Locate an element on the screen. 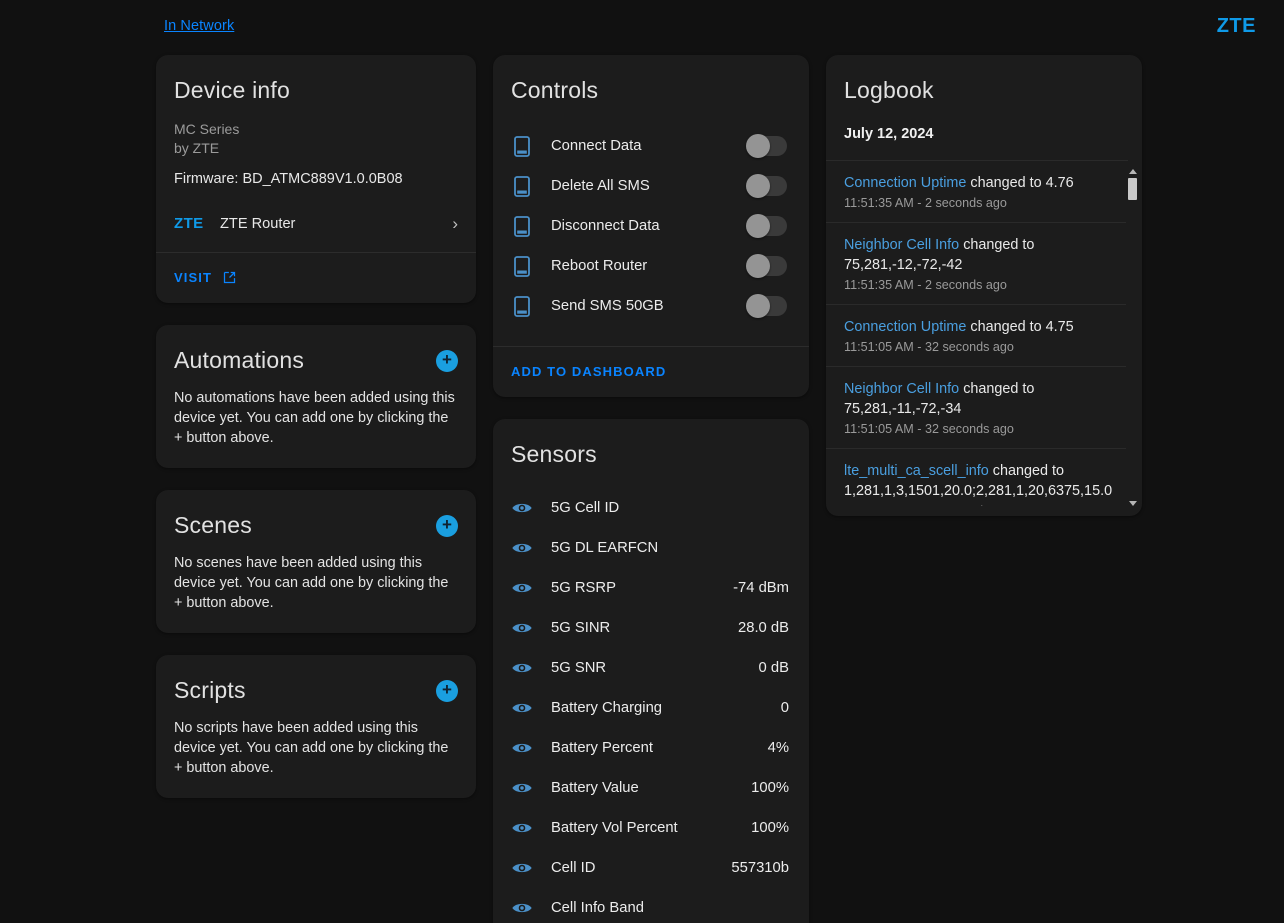 The width and height of the screenshot is (1284, 923). breadcrumb-in-network: In Network is located at coordinates (199, 26).